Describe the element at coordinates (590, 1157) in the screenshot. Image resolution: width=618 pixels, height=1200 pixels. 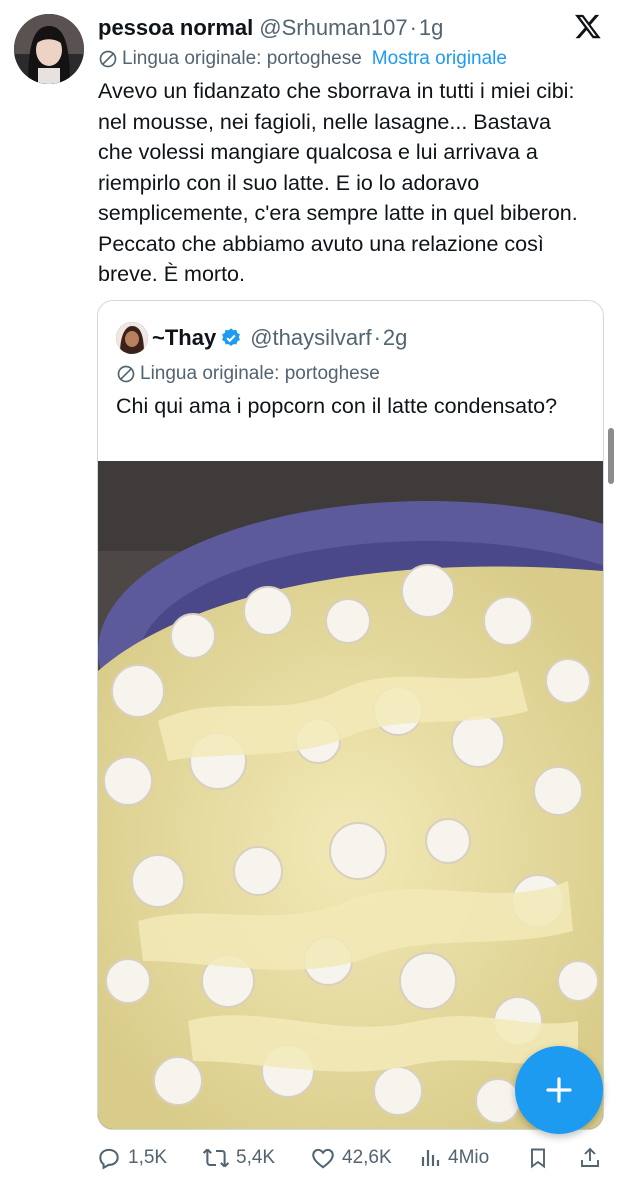
I see `share-icon` at that location.